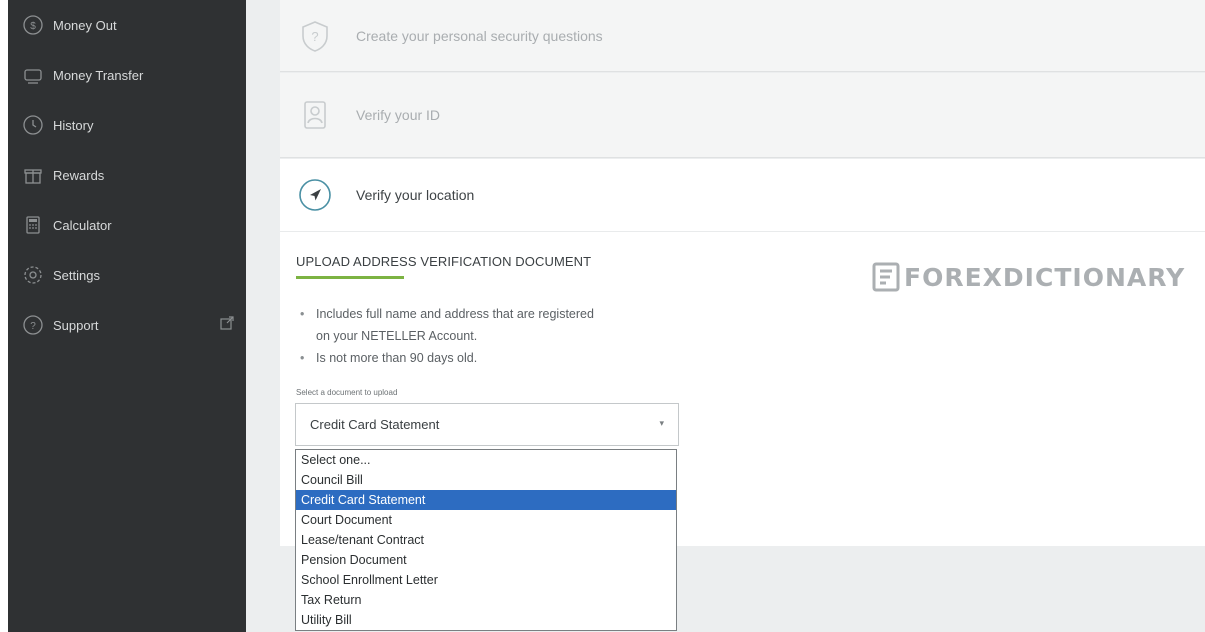 The image size is (1205, 632). I want to click on sidebar-item-settings: Settings, so click(127, 275).